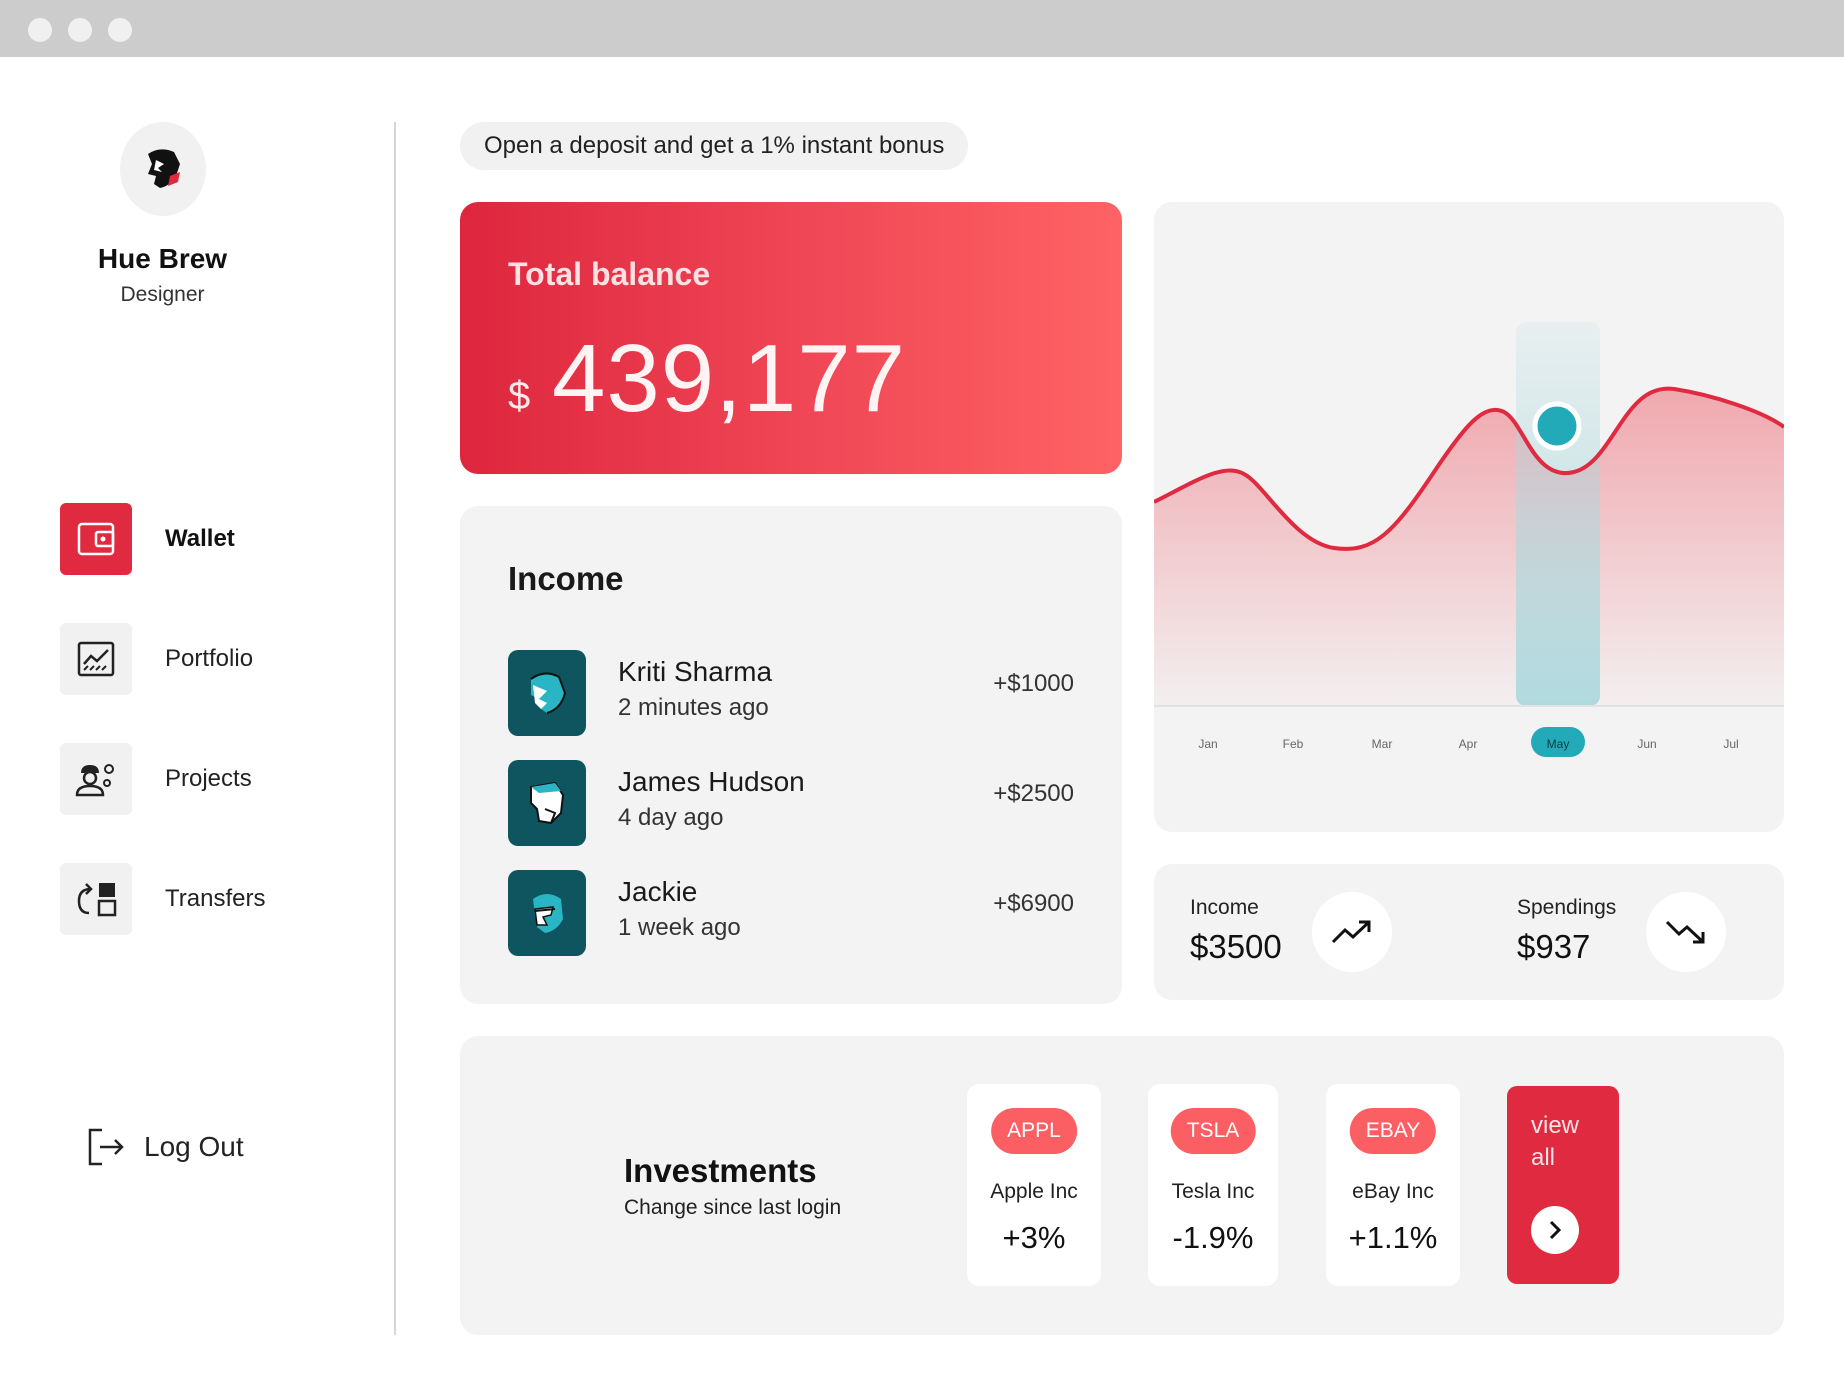  I want to click on nav-label-transfers: Transfers, so click(215, 898).